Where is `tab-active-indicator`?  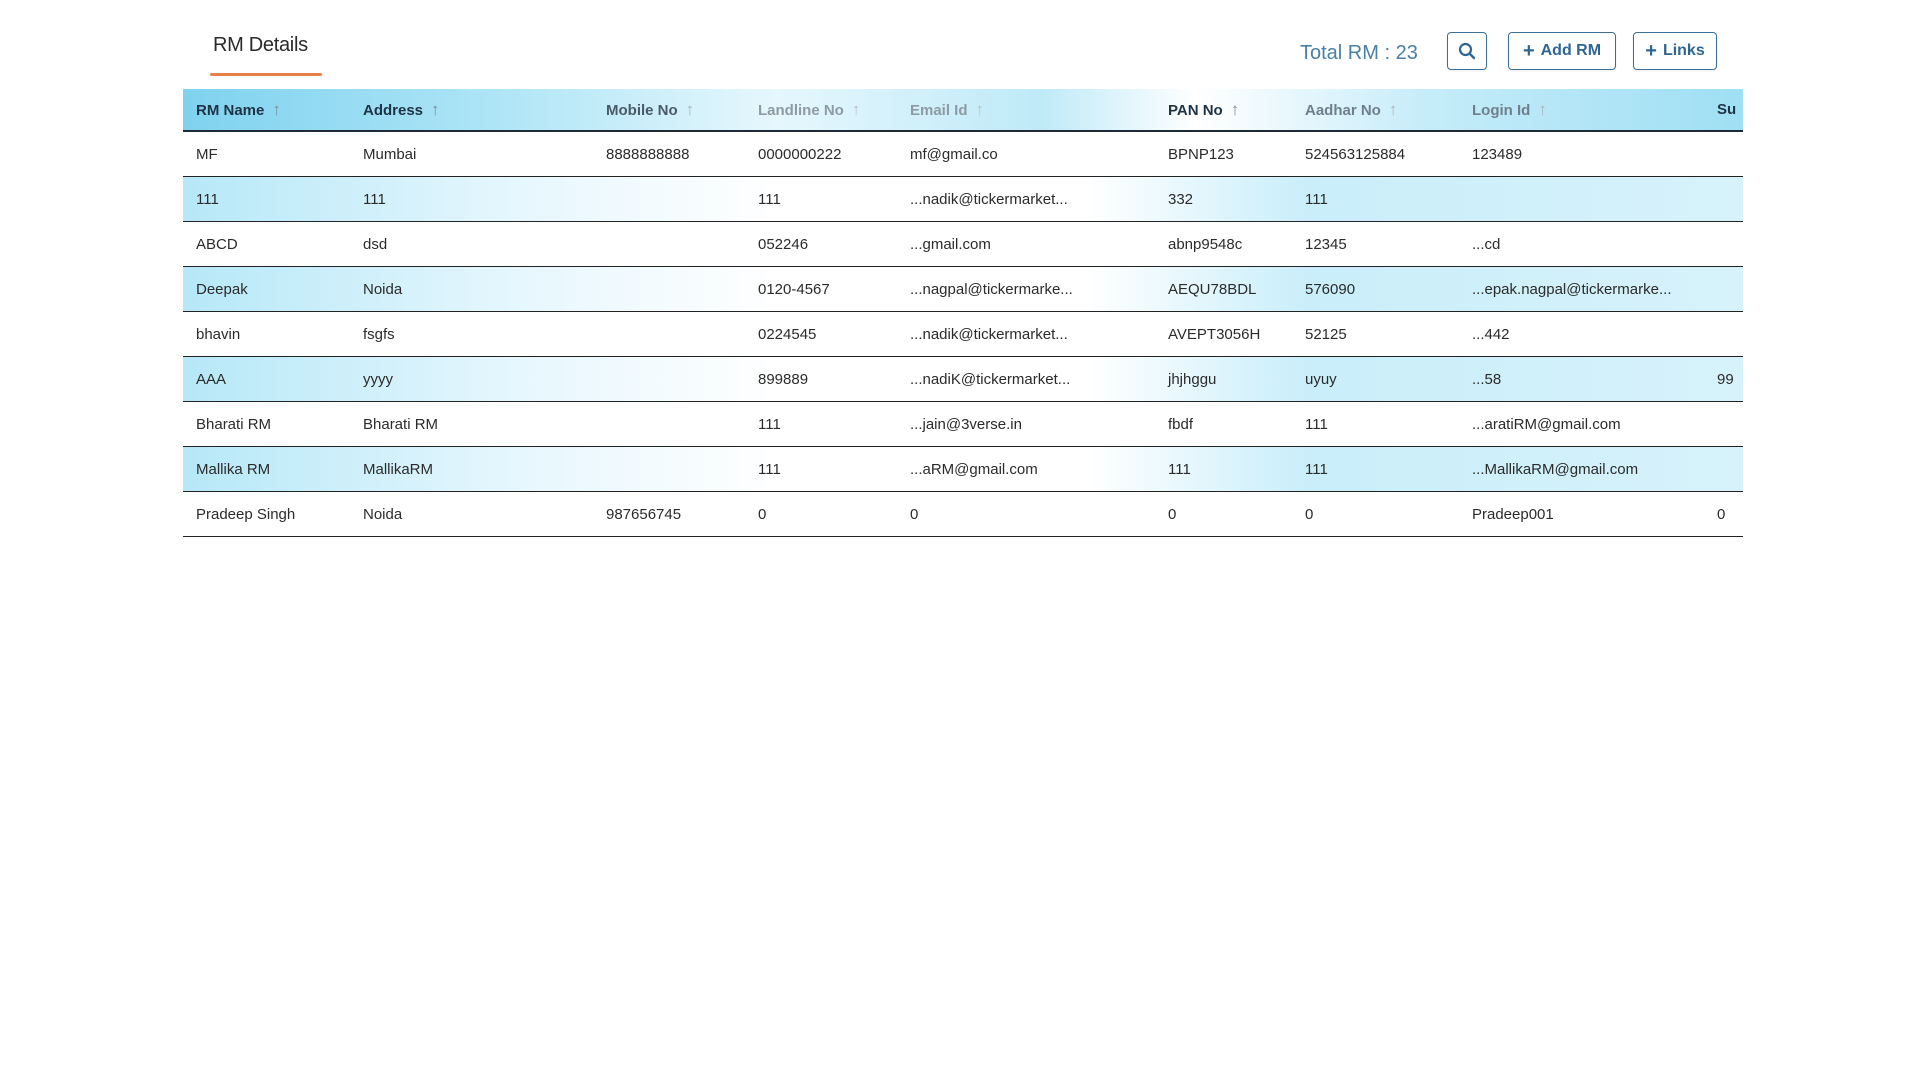 tab-active-indicator is located at coordinates (266, 74).